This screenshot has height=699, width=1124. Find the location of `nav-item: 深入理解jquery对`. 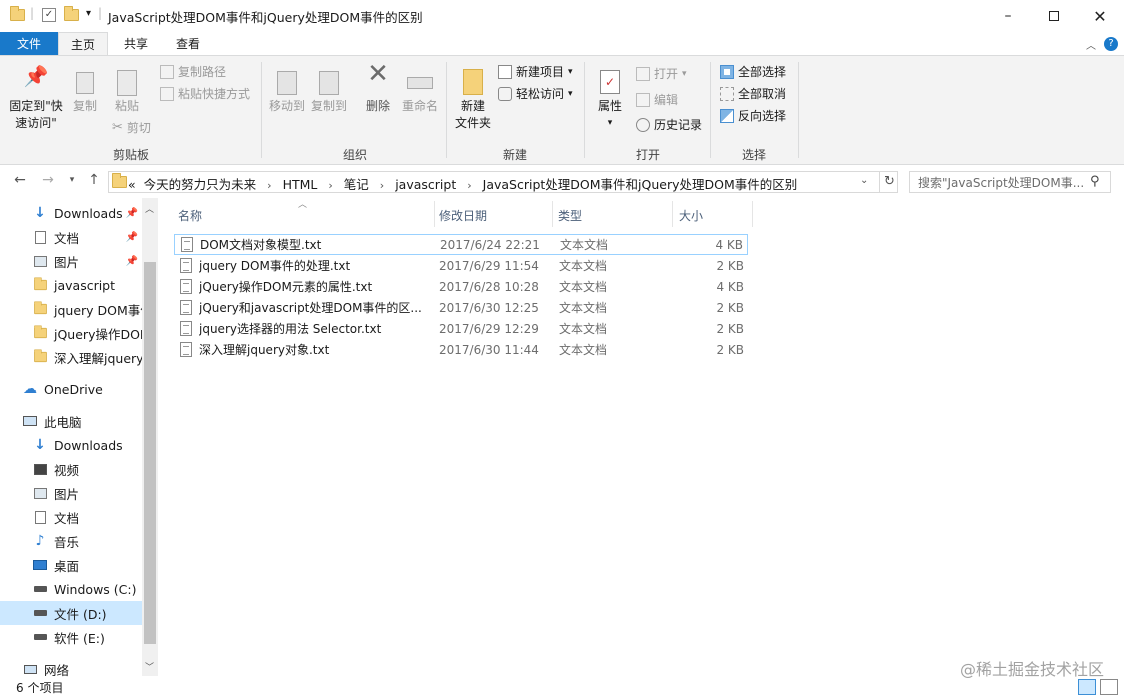

nav-item: 深入理解jquery对 is located at coordinates (71, 357).